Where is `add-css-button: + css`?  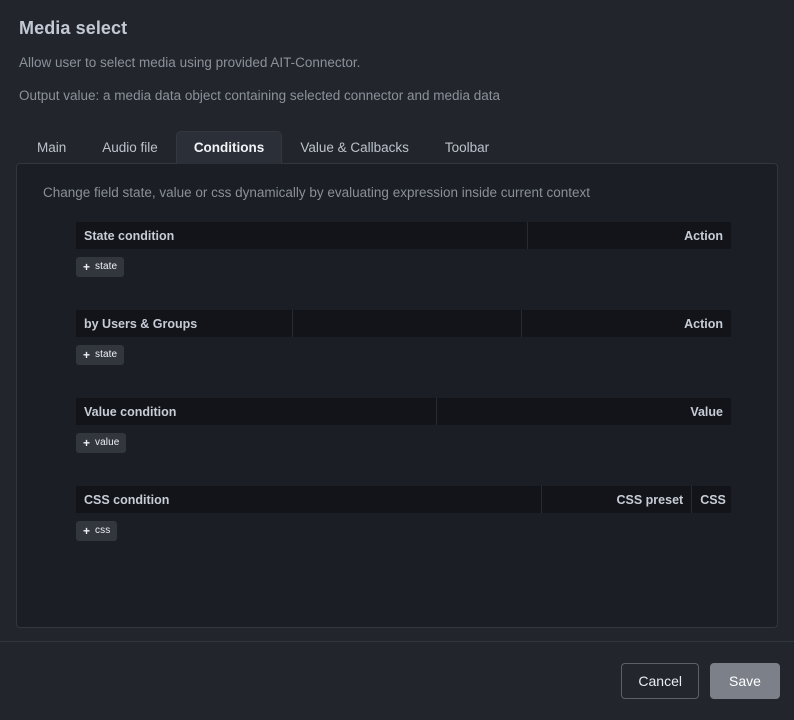
add-css-button: + css is located at coordinates (97, 531).